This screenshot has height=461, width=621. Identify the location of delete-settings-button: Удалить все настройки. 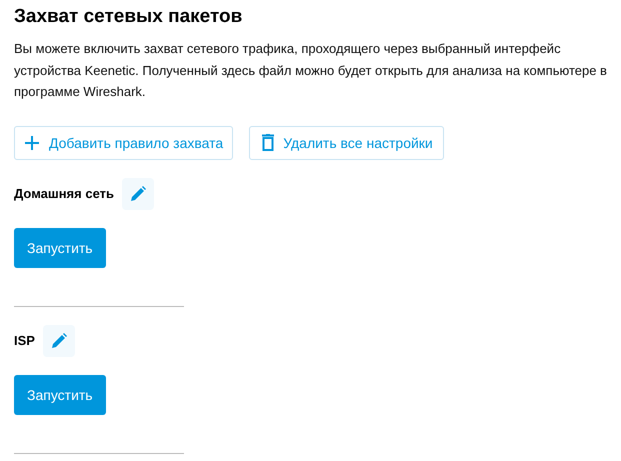
(346, 143).